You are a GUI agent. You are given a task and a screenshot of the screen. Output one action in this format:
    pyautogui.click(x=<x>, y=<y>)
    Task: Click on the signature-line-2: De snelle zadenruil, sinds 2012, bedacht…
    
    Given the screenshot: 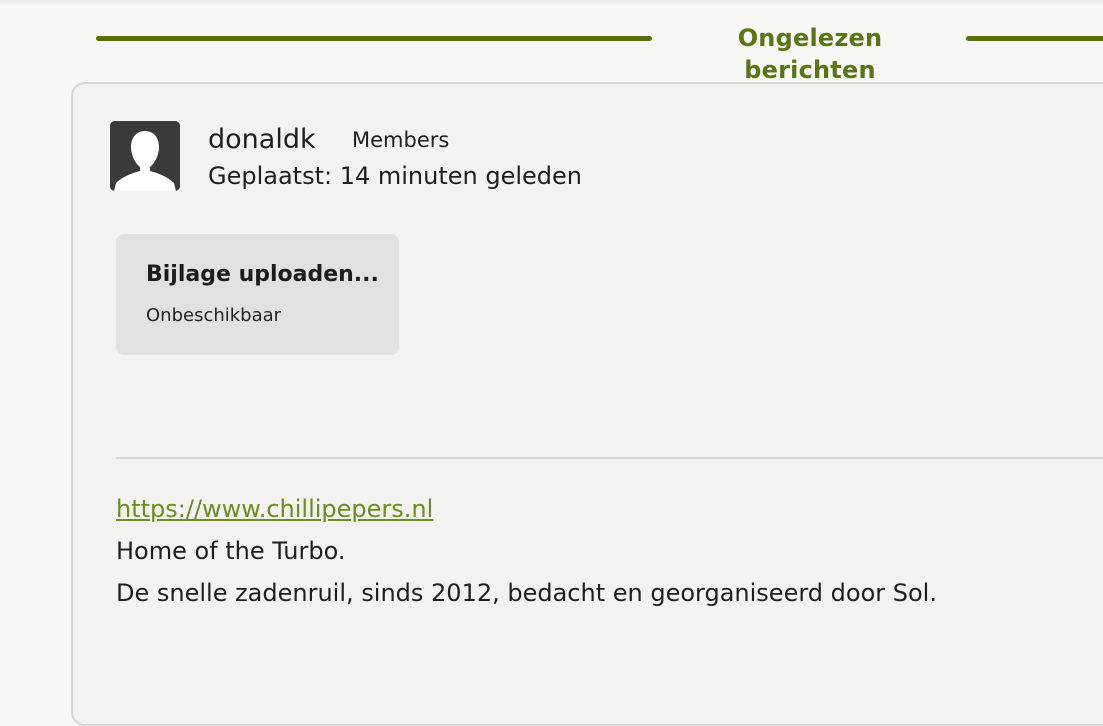 What is the action you would take?
    pyautogui.click(x=526, y=593)
    